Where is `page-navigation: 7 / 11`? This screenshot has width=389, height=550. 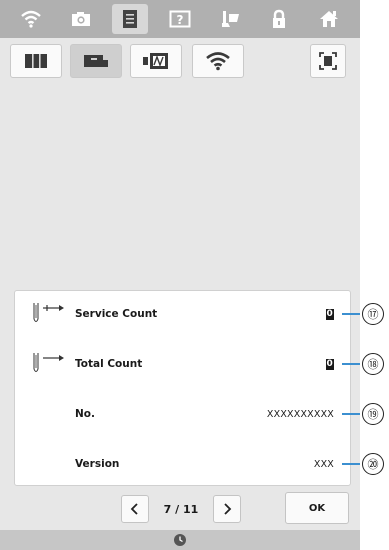
page-navigation: 7 / 11 is located at coordinates (181, 509).